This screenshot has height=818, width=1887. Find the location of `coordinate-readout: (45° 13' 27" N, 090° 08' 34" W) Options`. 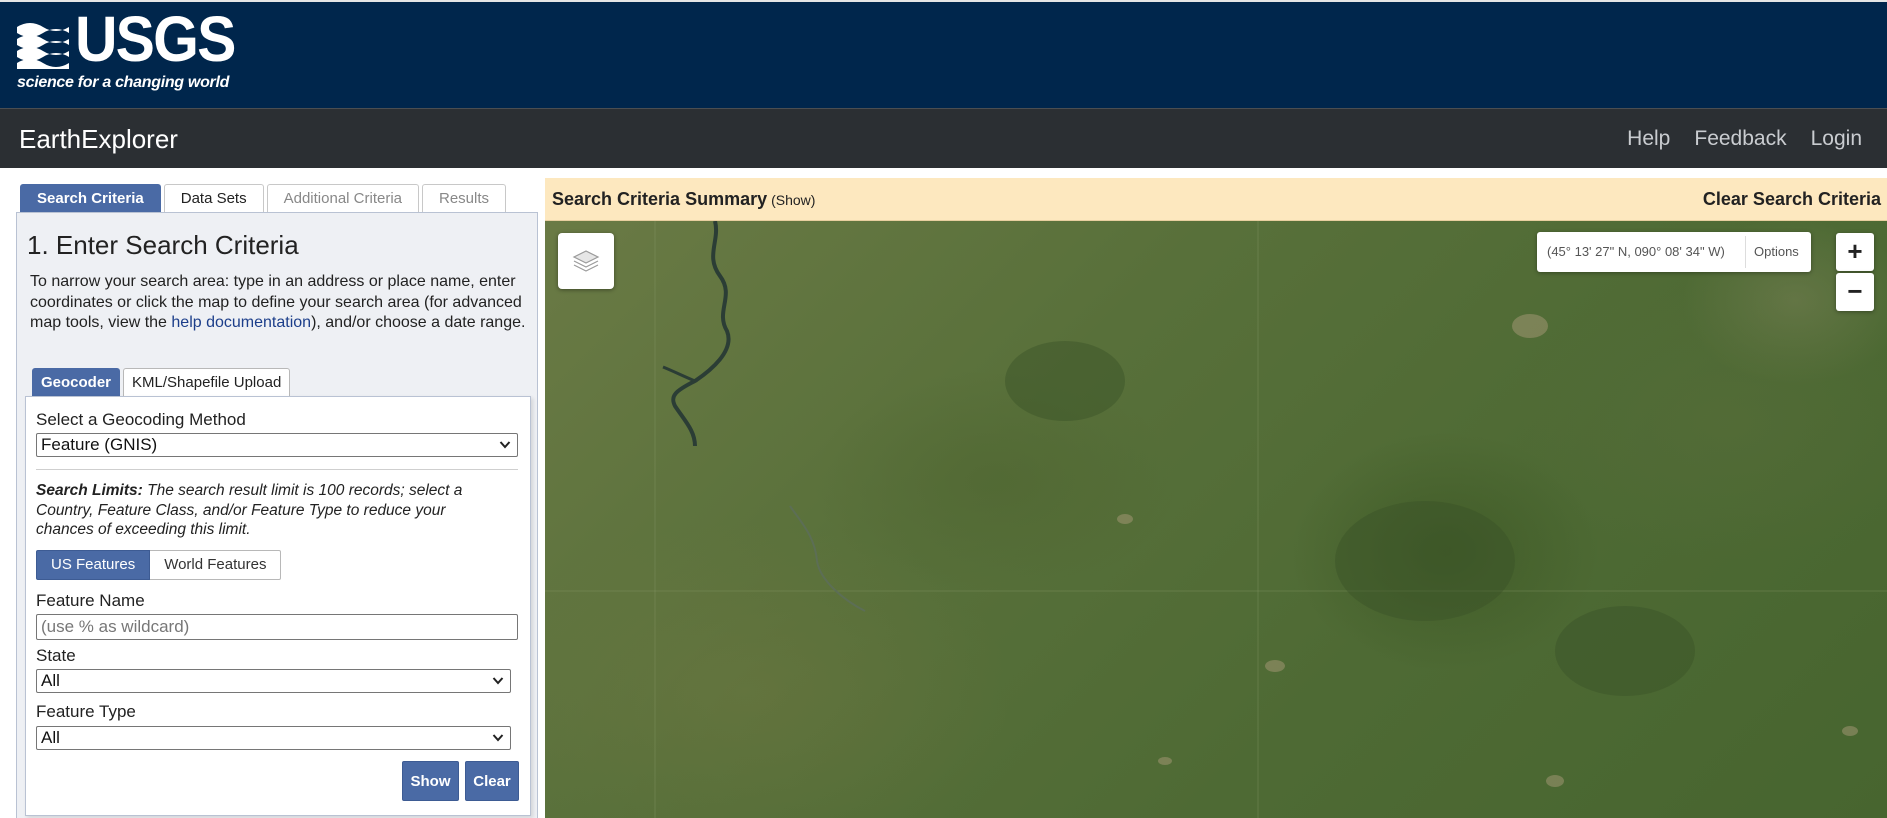

coordinate-readout: (45° 13' 27" N, 090° 08' 34" W) Options is located at coordinates (1674, 252).